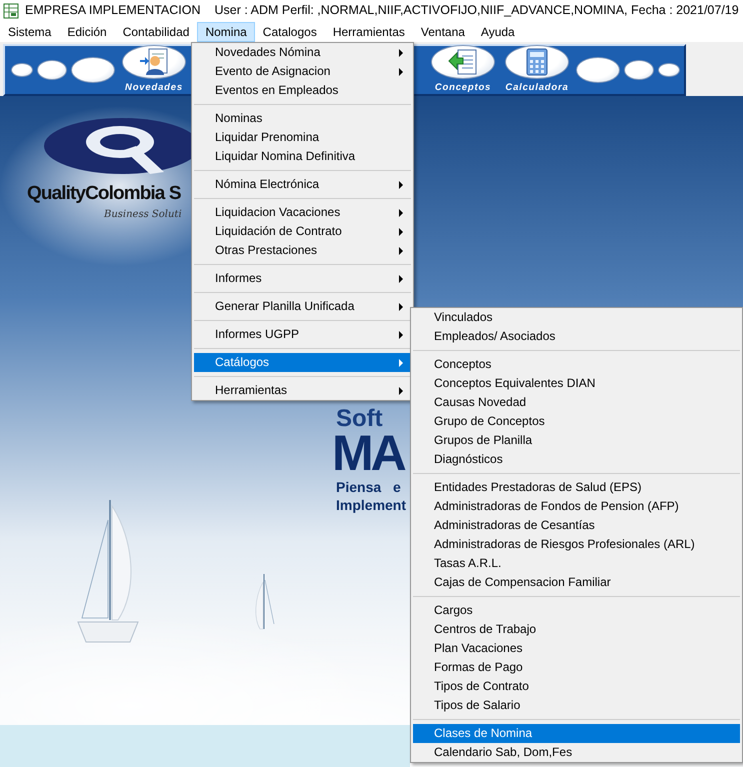  What do you see at coordinates (497, 32) in the screenshot?
I see `menu-item: Ayuda` at bounding box center [497, 32].